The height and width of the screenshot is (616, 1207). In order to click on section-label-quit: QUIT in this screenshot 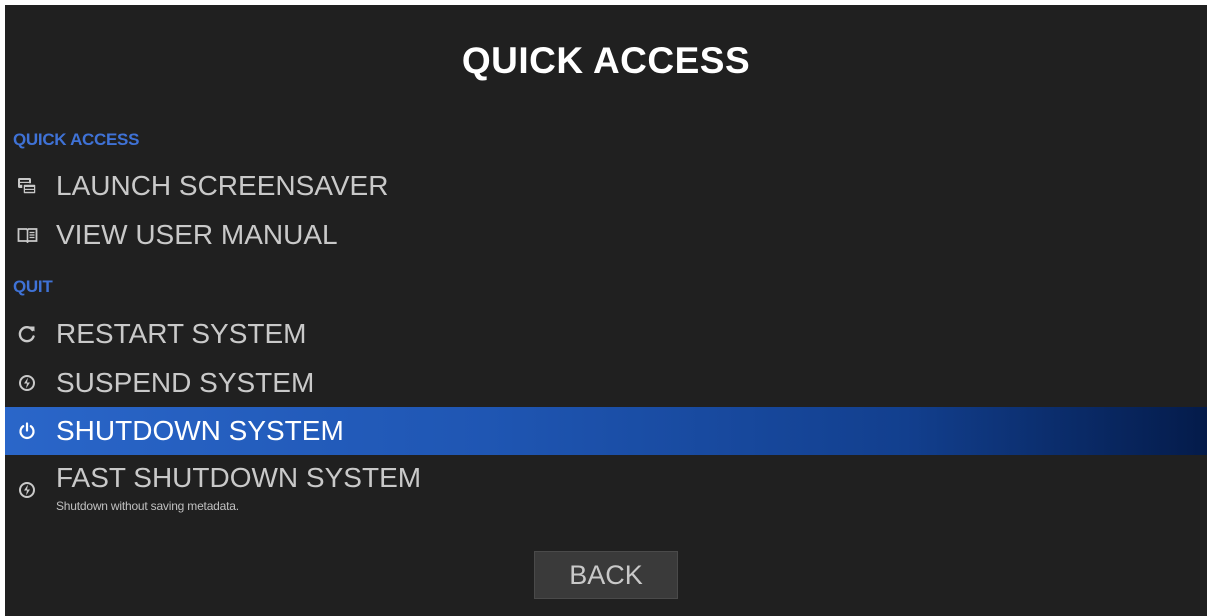, I will do `click(33, 286)`.